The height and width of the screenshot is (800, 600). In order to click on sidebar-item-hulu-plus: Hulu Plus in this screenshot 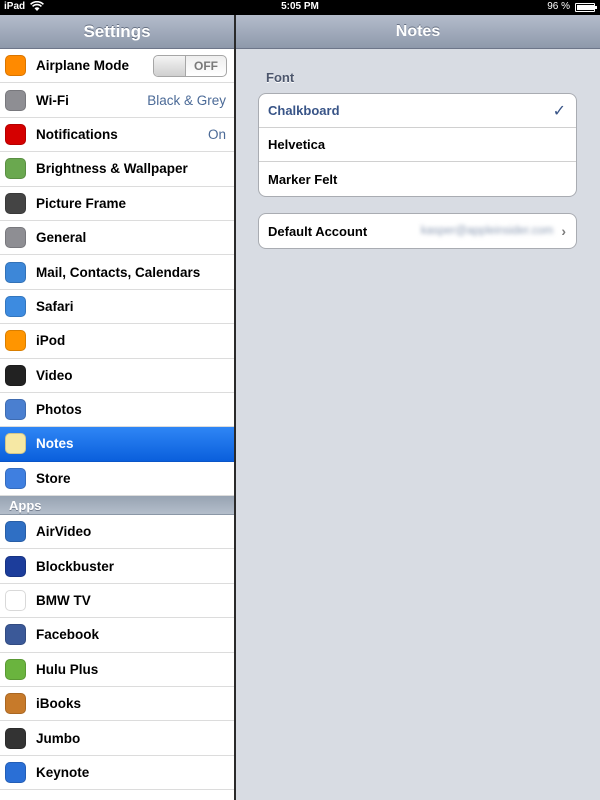, I will do `click(117, 670)`.